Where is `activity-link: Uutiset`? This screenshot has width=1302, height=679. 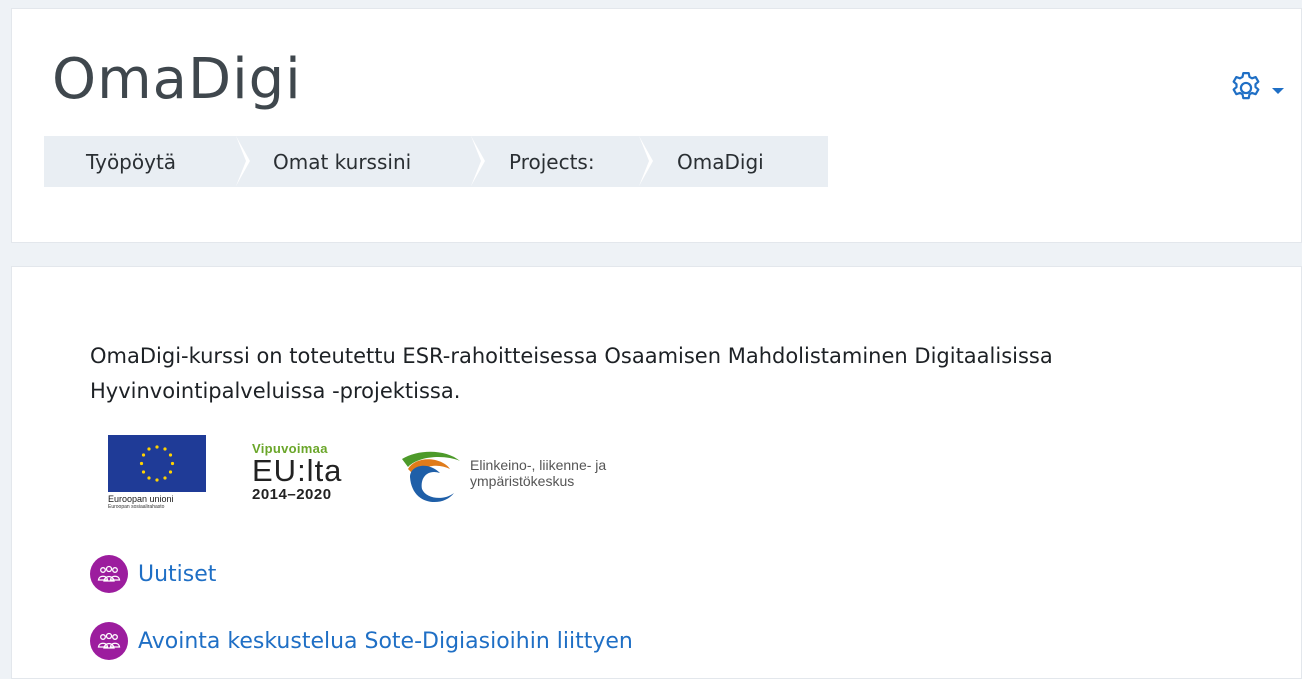 activity-link: Uutiset is located at coordinates (177, 574).